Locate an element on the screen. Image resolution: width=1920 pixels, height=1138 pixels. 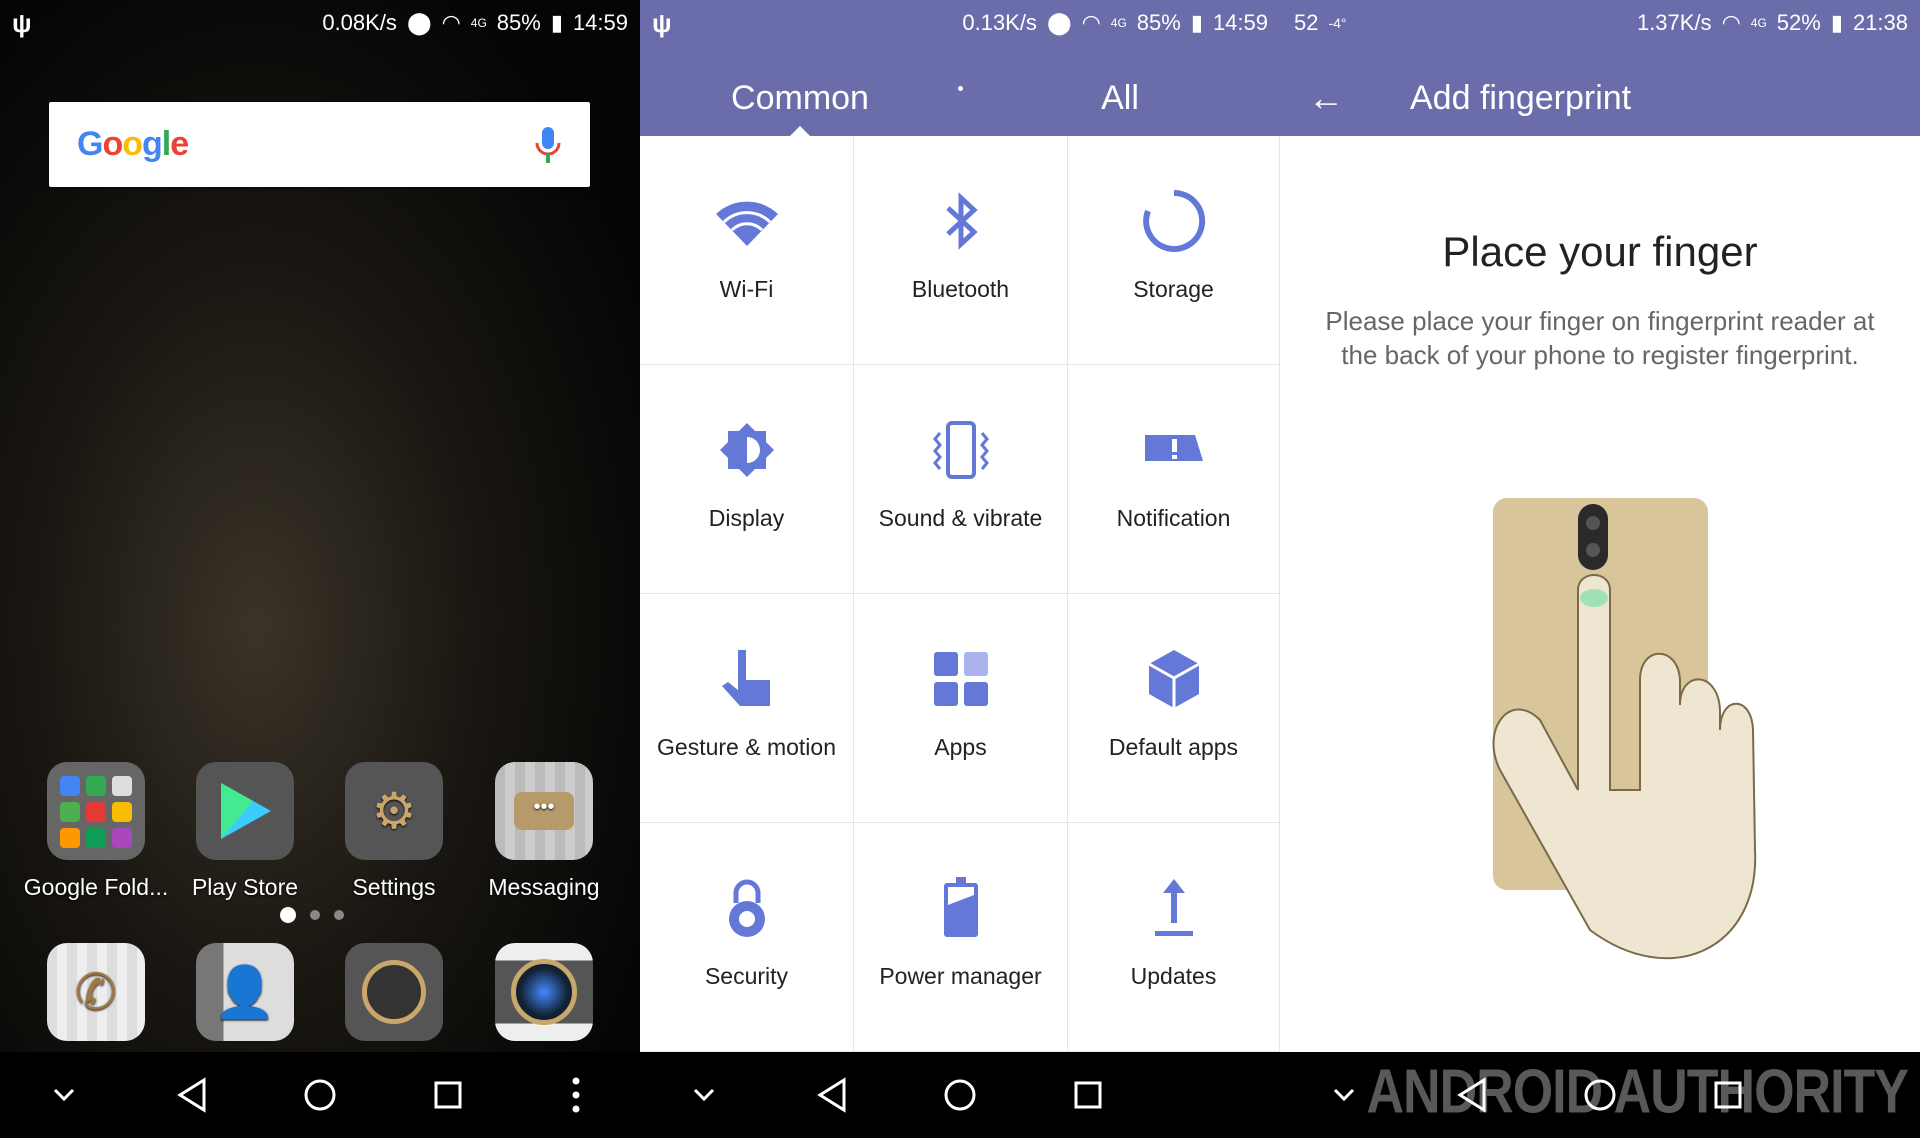
setting-label: Apps is located at coordinates (960, 746).